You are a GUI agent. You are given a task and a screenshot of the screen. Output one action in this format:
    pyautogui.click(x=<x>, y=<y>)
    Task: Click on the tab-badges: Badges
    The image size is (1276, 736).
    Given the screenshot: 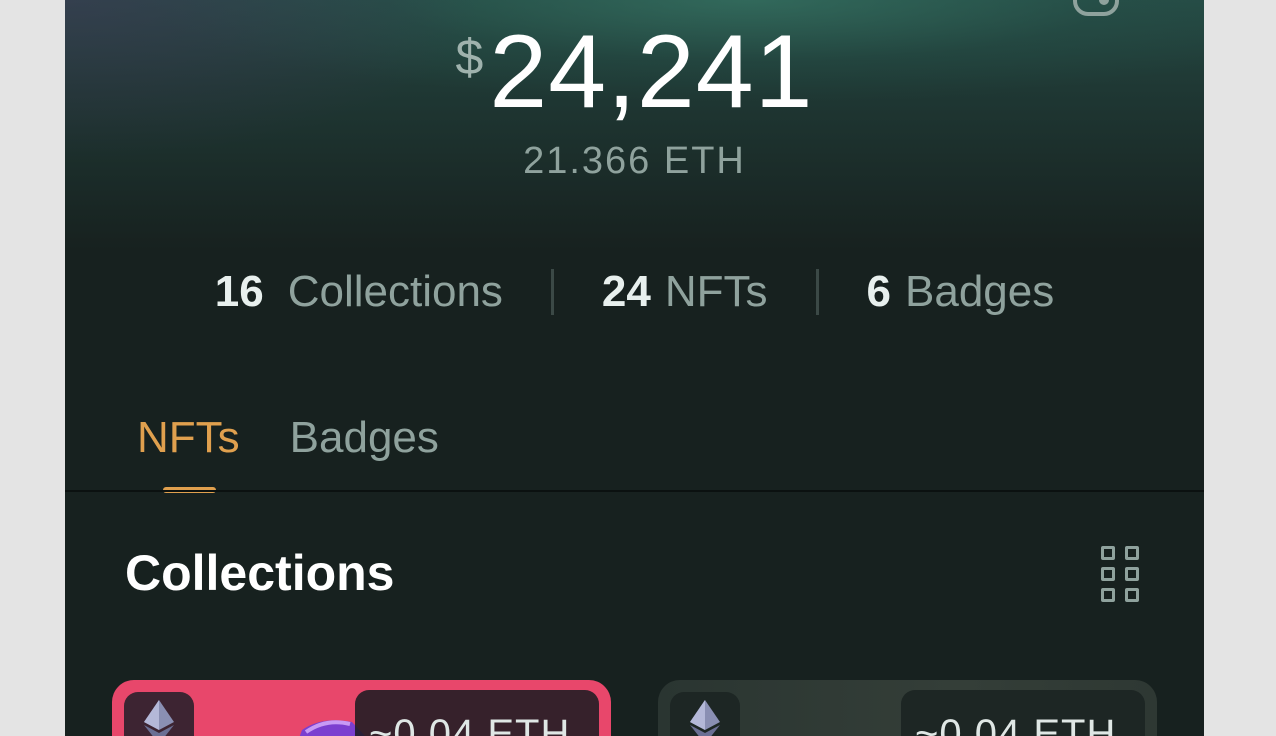 What is the action you would take?
    pyautogui.click(x=364, y=438)
    